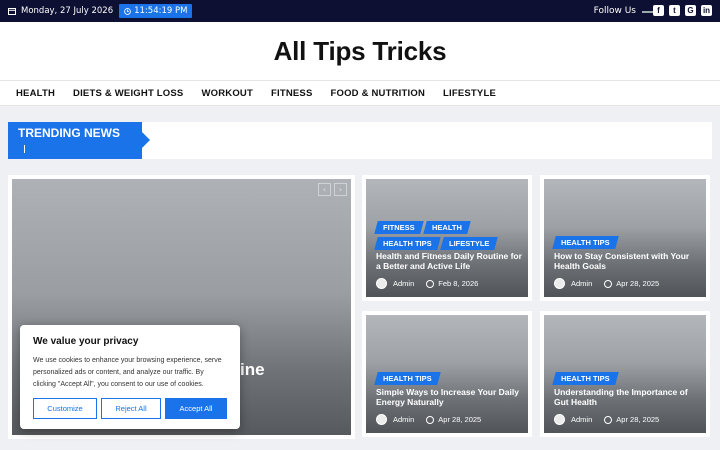  Describe the element at coordinates (446, 227) in the screenshot. I see `tag-health: HEALTH` at that location.